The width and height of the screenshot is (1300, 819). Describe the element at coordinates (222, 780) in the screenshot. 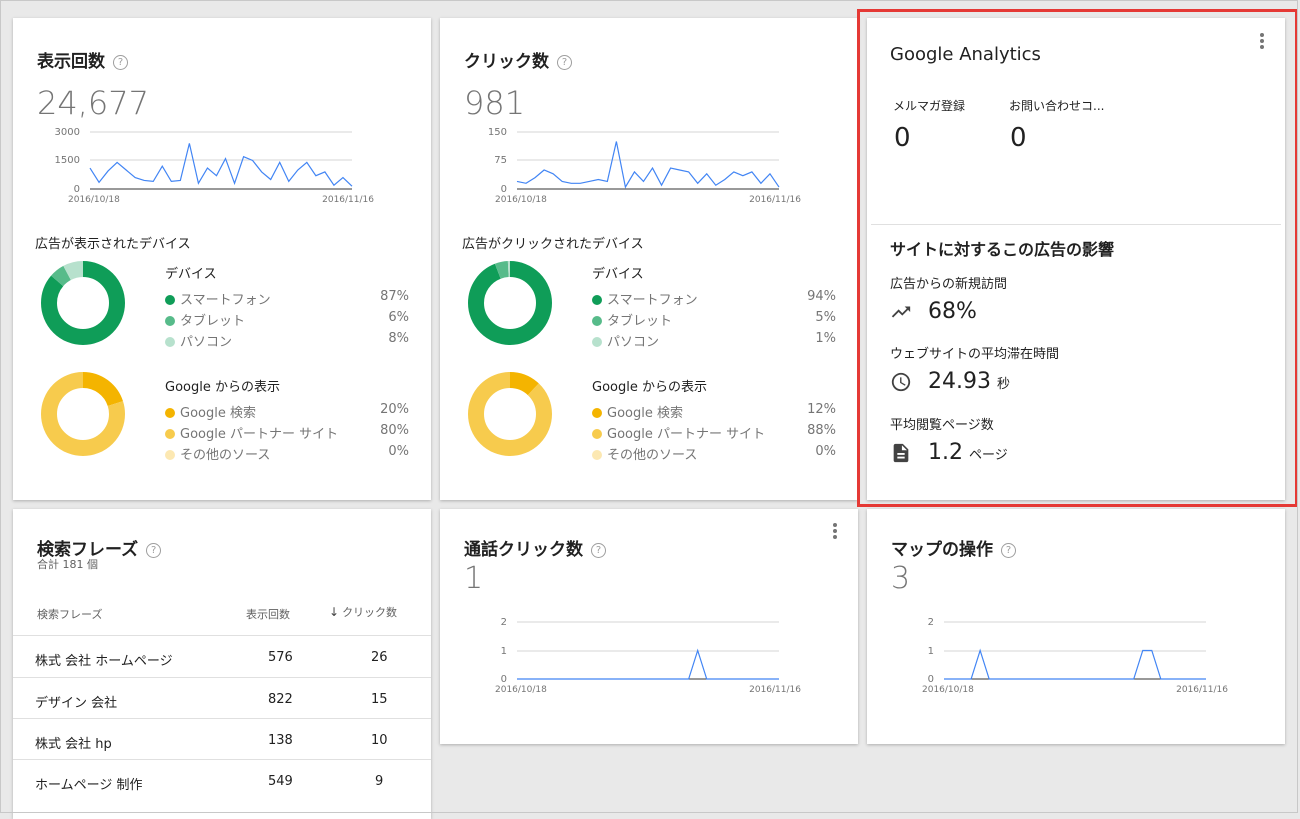

I see `table-row: ホームページ 制作 549 9` at that location.